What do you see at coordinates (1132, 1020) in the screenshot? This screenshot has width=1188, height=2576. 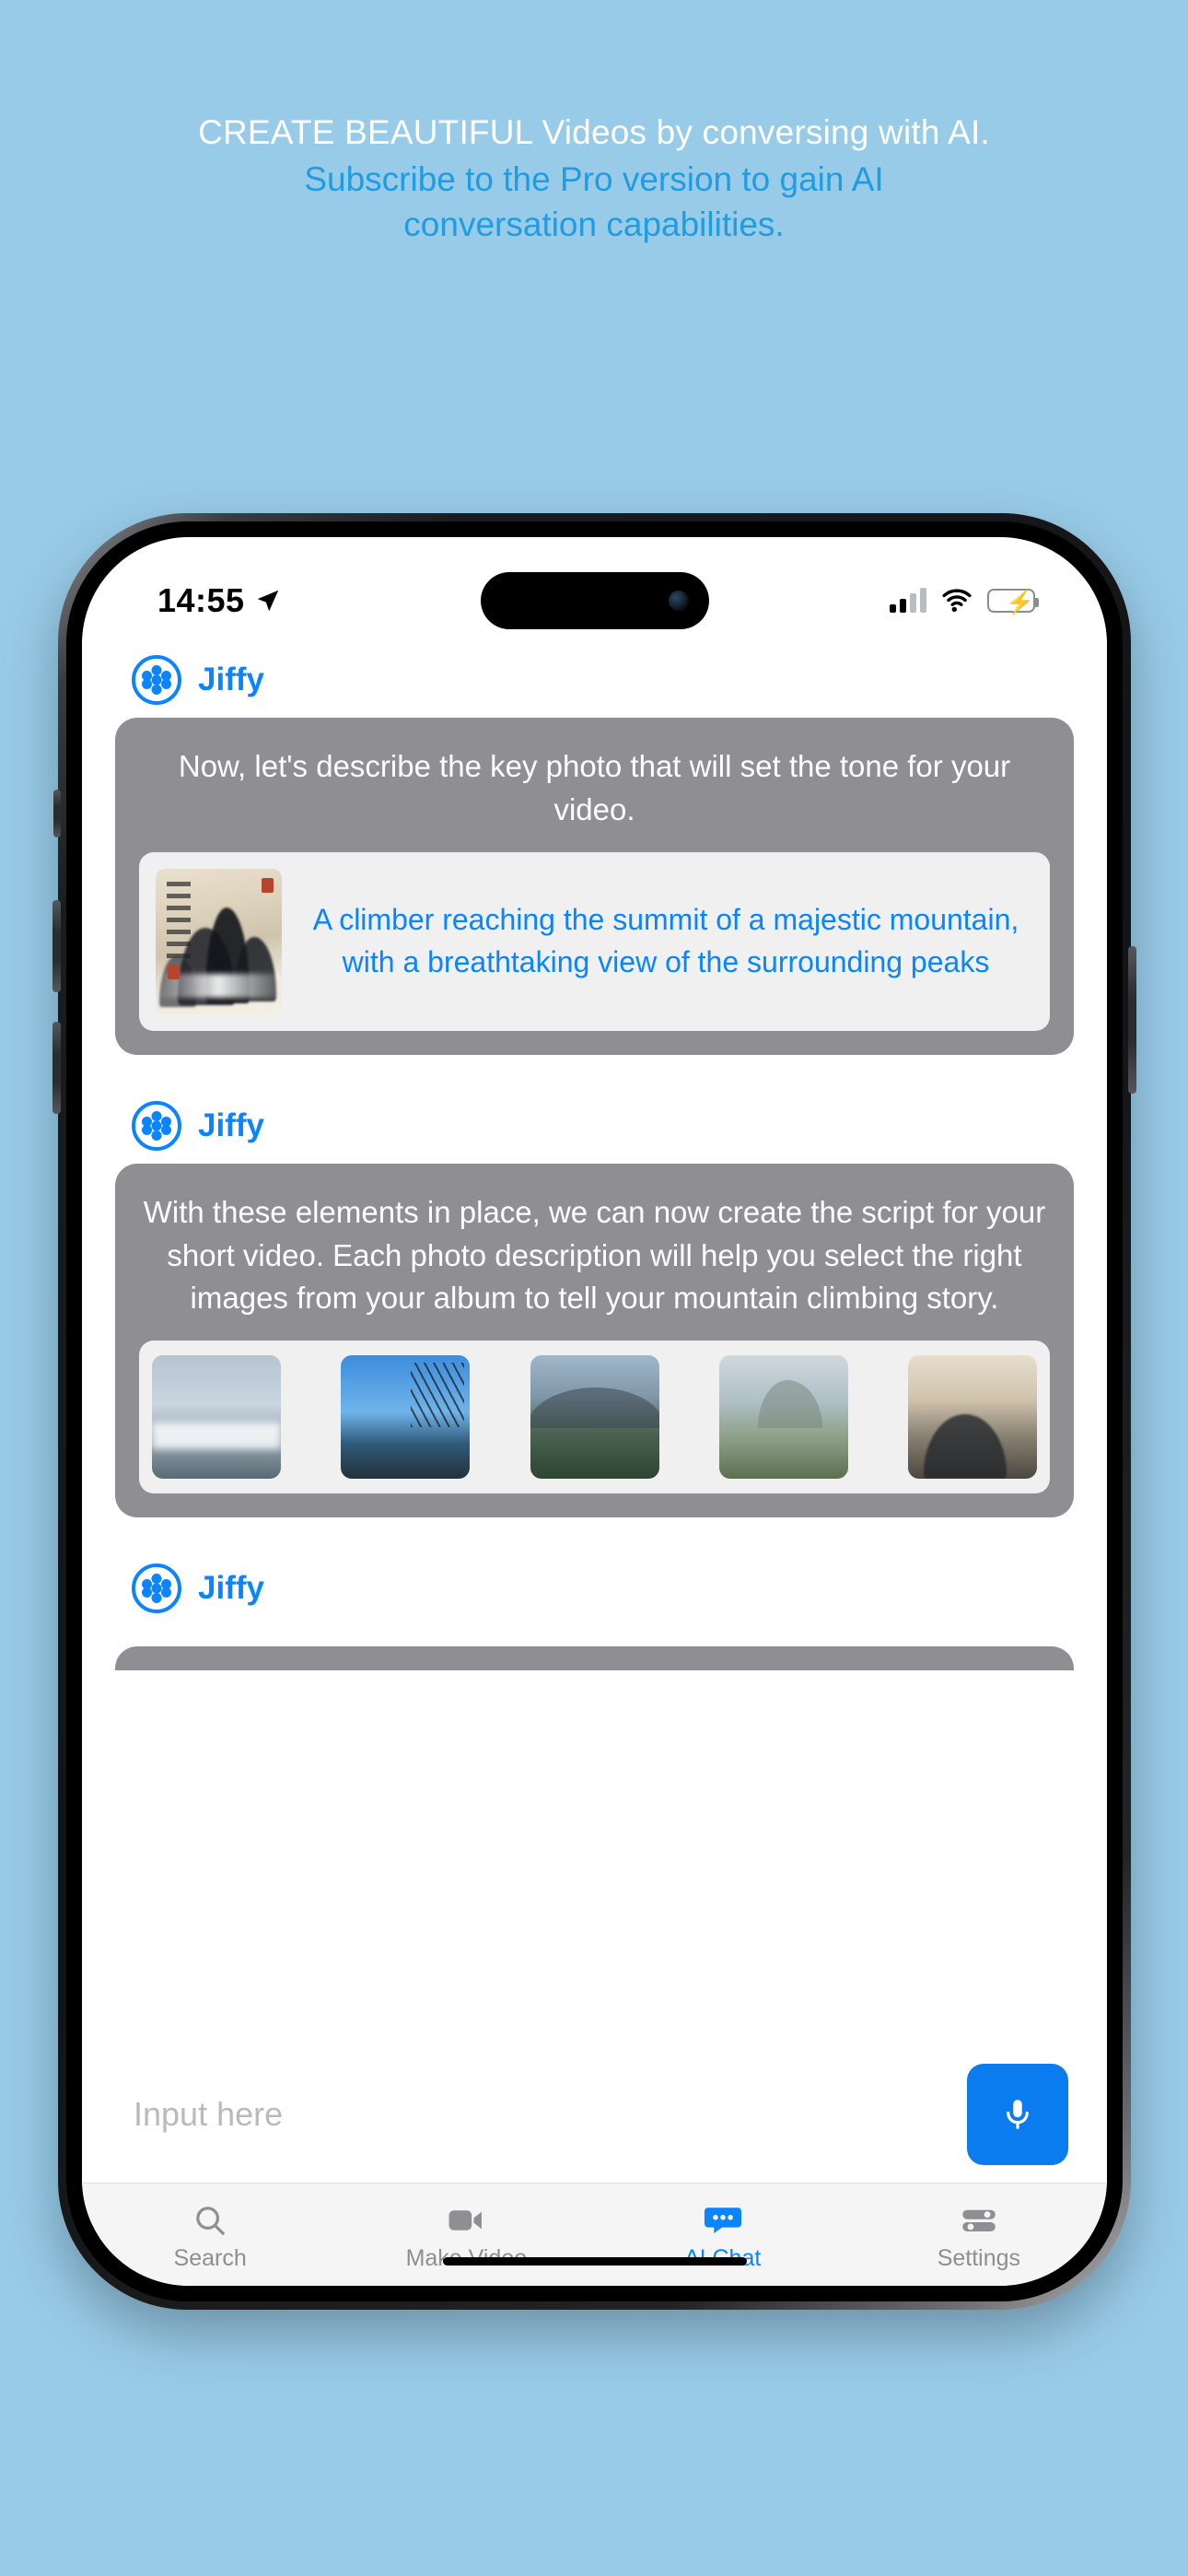 I see `power-button` at bounding box center [1132, 1020].